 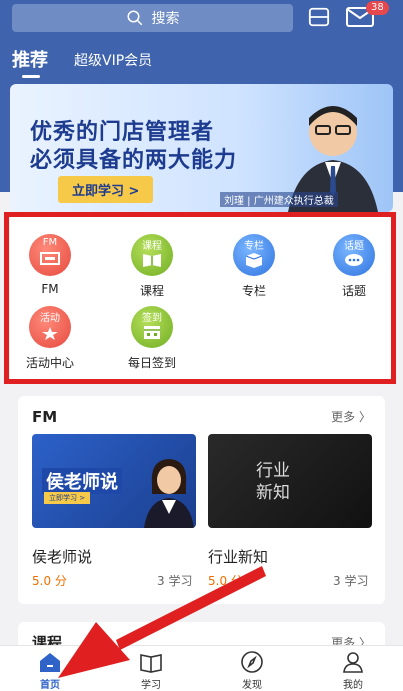 What do you see at coordinates (279, 199) in the screenshot?
I see `banner-caption: 刘瑾 | 广州建众执行总裁` at bounding box center [279, 199].